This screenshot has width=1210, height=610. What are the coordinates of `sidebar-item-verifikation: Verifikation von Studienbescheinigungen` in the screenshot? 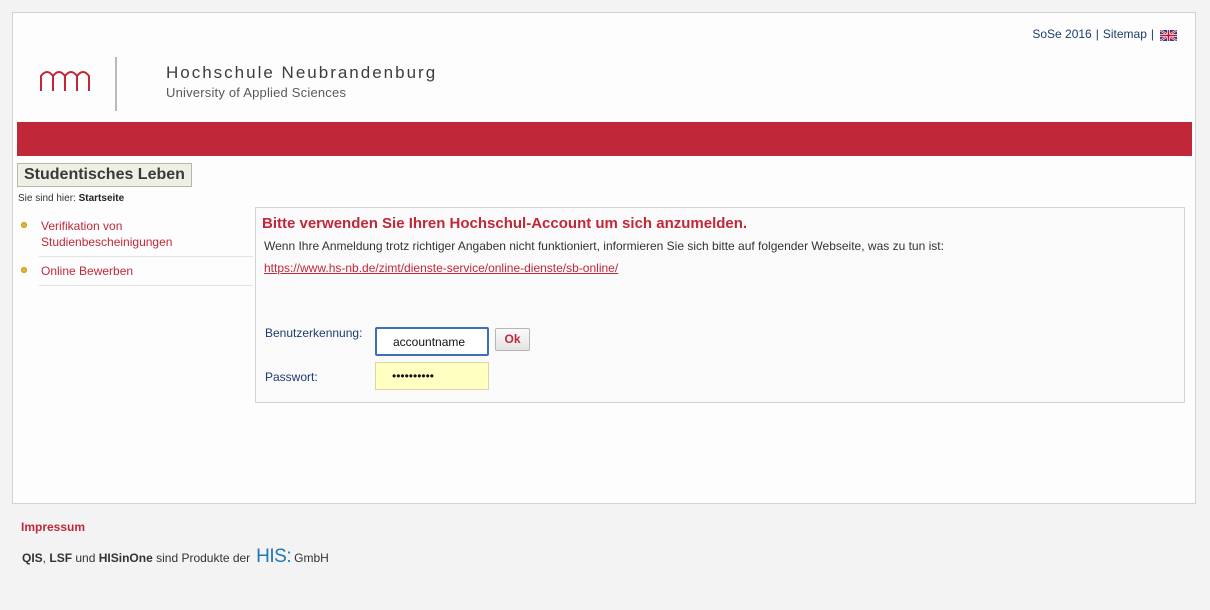 It's located at (135, 234).